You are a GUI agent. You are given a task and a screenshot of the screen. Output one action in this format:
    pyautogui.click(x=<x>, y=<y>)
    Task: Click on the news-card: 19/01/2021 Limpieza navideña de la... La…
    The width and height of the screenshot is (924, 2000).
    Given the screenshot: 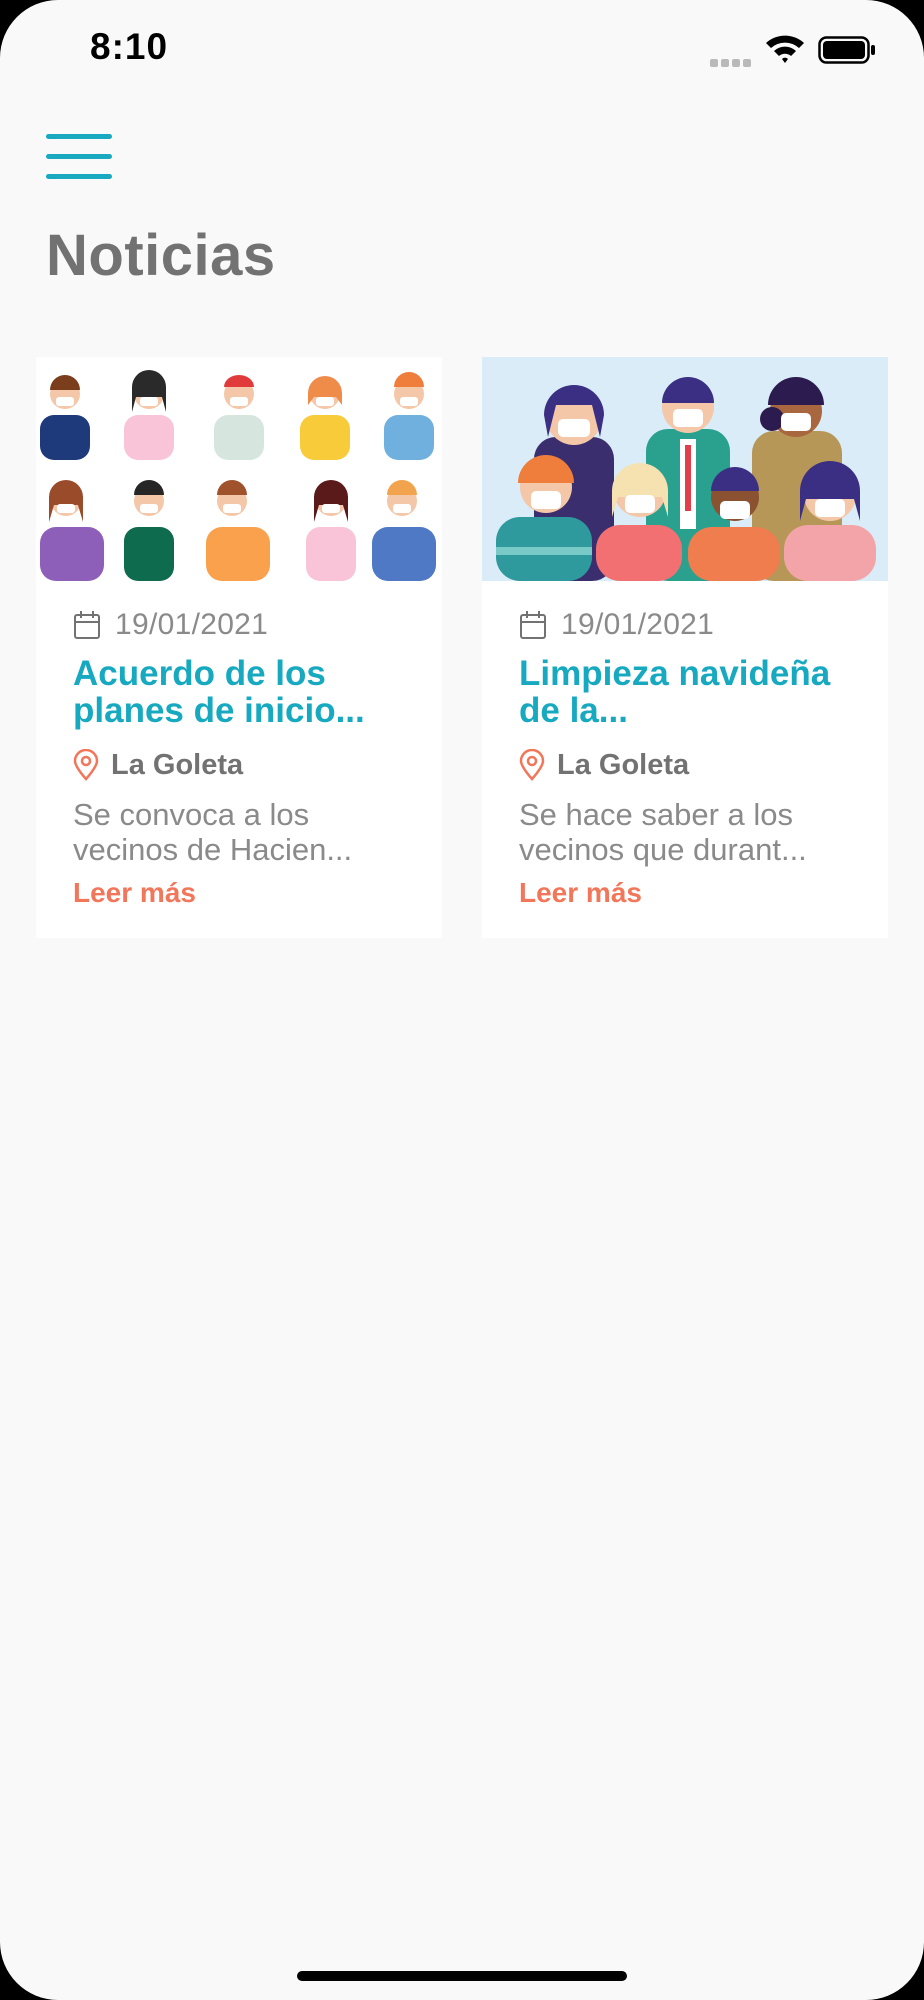 What is the action you would take?
    pyautogui.click(x=685, y=647)
    